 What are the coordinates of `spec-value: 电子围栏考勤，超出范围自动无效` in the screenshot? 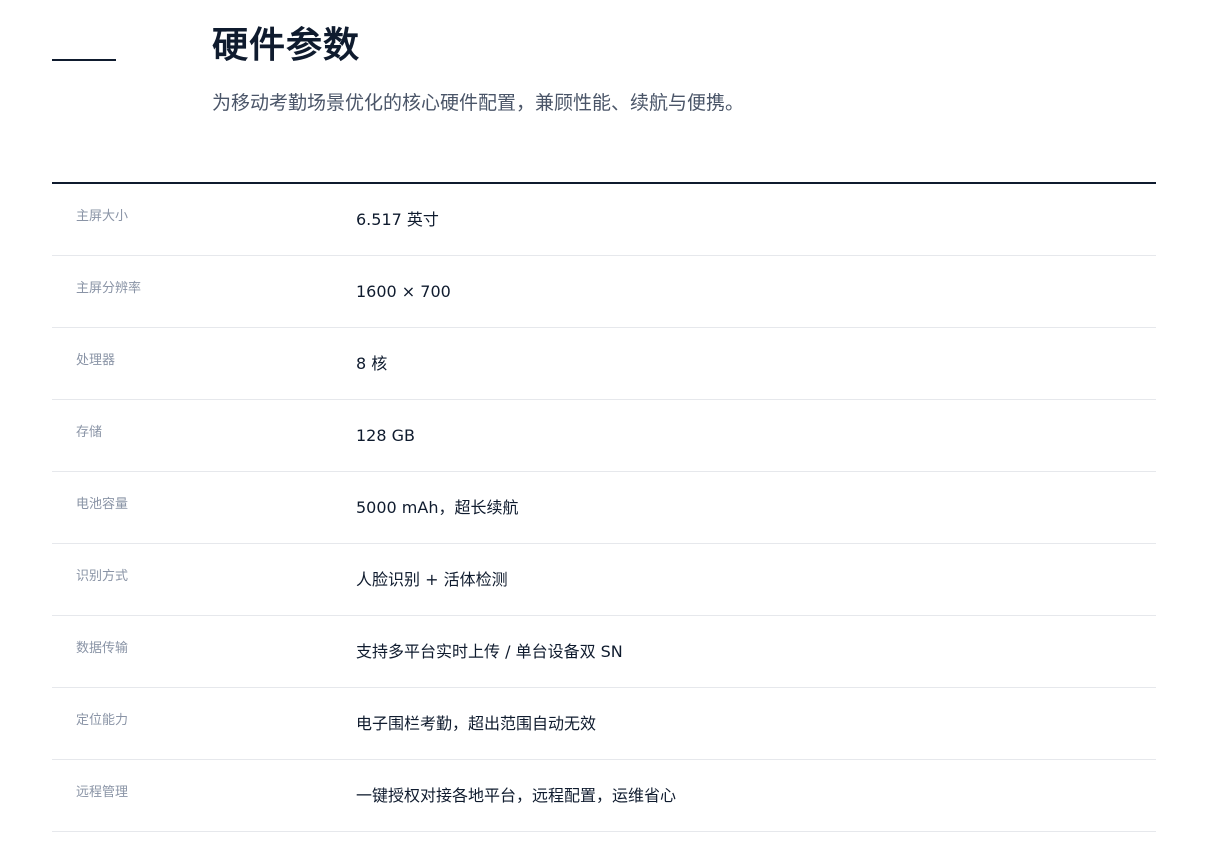 It's located at (476, 723).